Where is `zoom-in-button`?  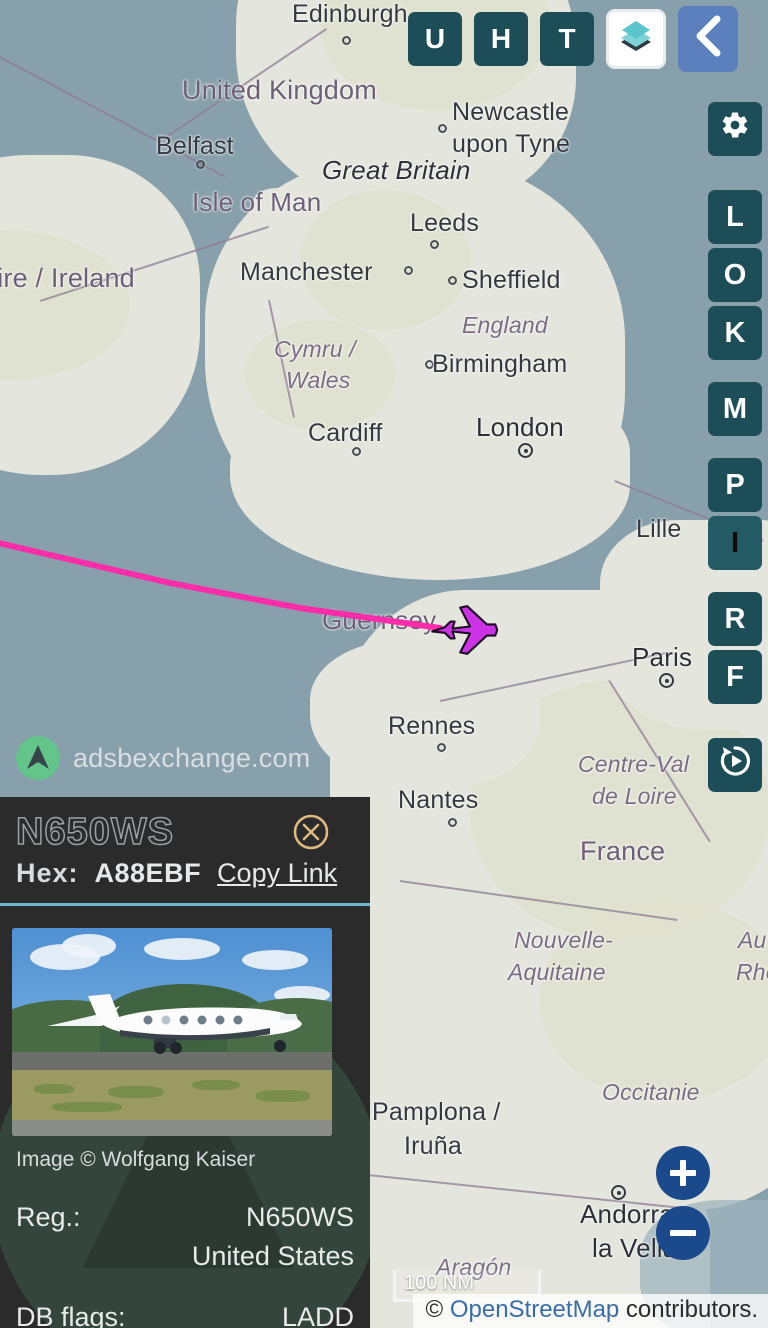
zoom-in-button is located at coordinates (683, 1173).